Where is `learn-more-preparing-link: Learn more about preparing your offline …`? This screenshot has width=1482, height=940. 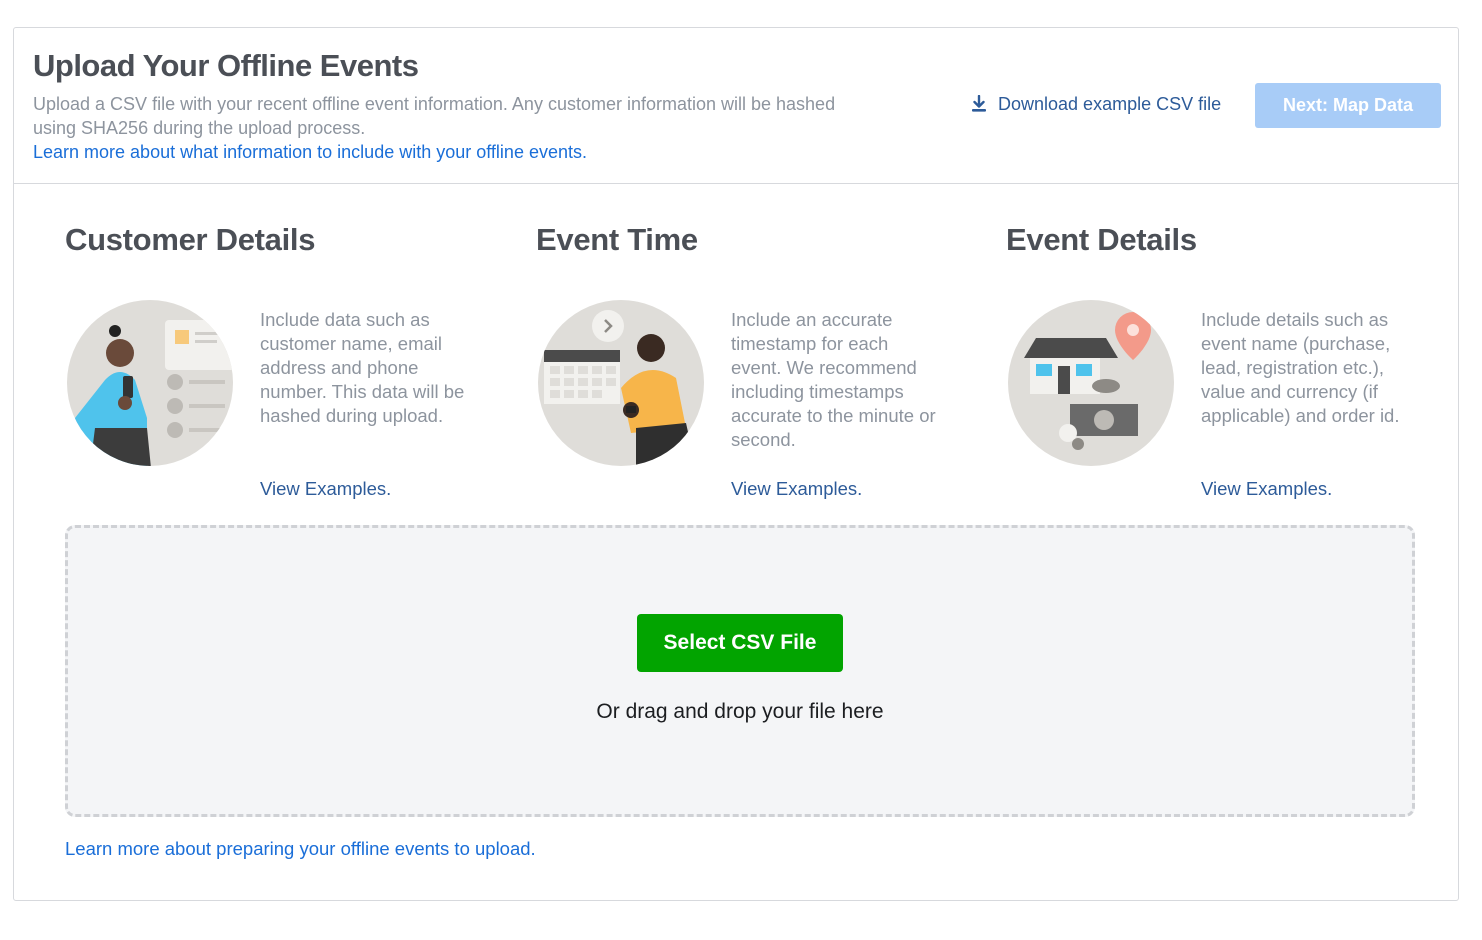 learn-more-preparing-link: Learn more about preparing your offline … is located at coordinates (300, 849).